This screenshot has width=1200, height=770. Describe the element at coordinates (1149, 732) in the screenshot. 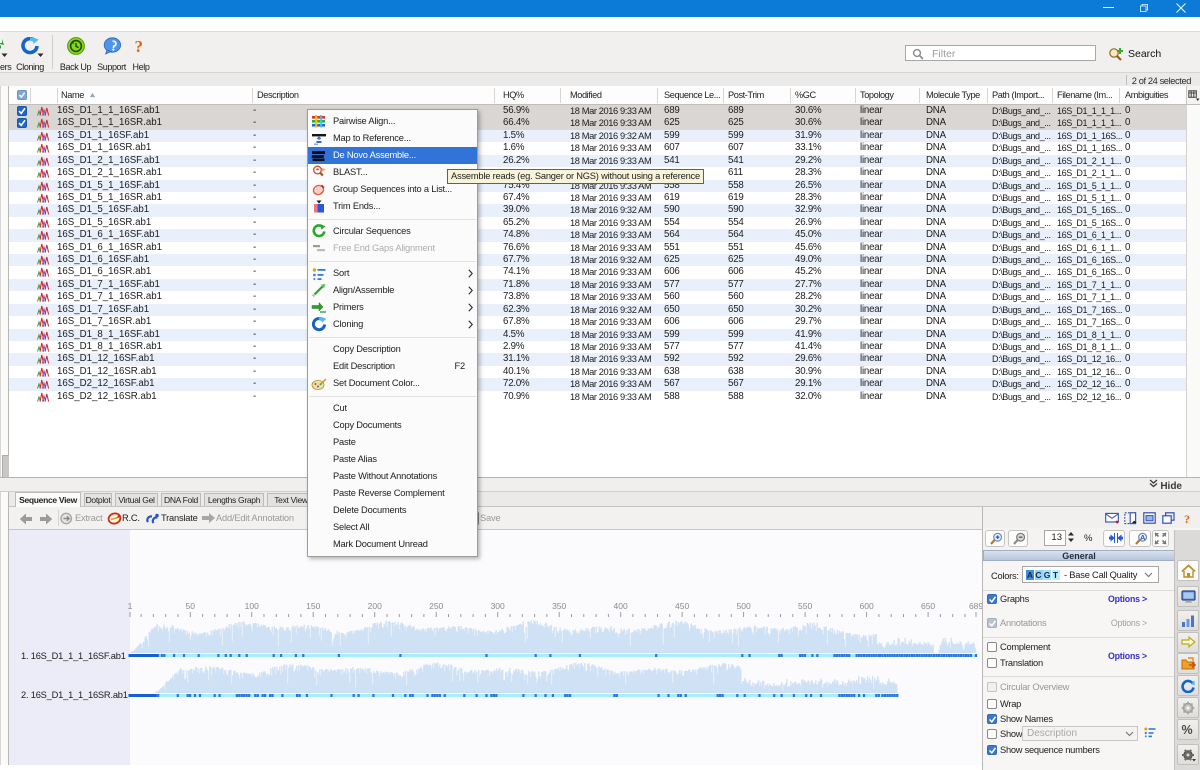

I see `sort-mini-icon` at that location.